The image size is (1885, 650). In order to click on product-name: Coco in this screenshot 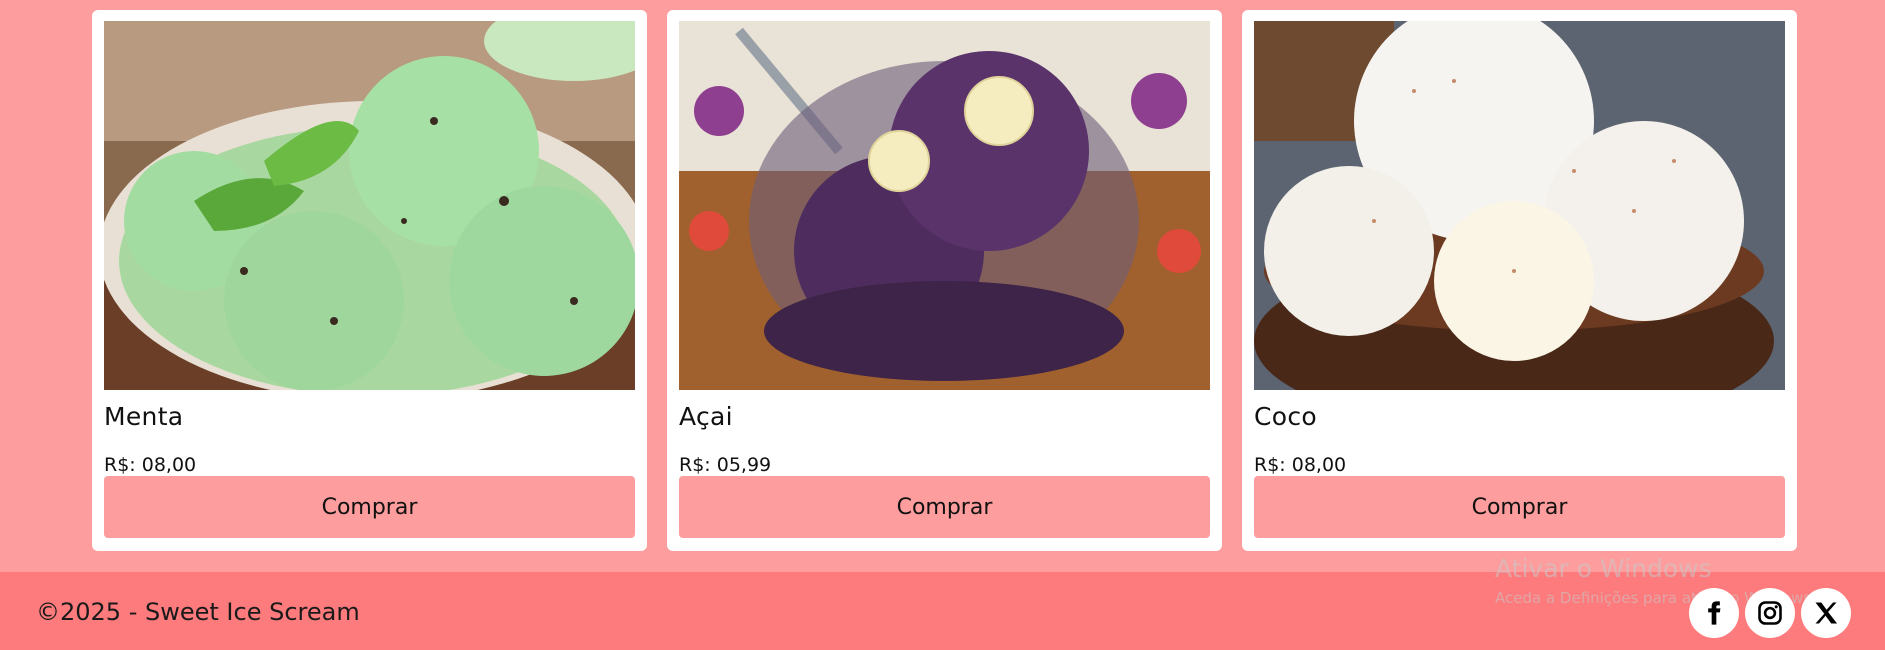, I will do `click(1285, 416)`.